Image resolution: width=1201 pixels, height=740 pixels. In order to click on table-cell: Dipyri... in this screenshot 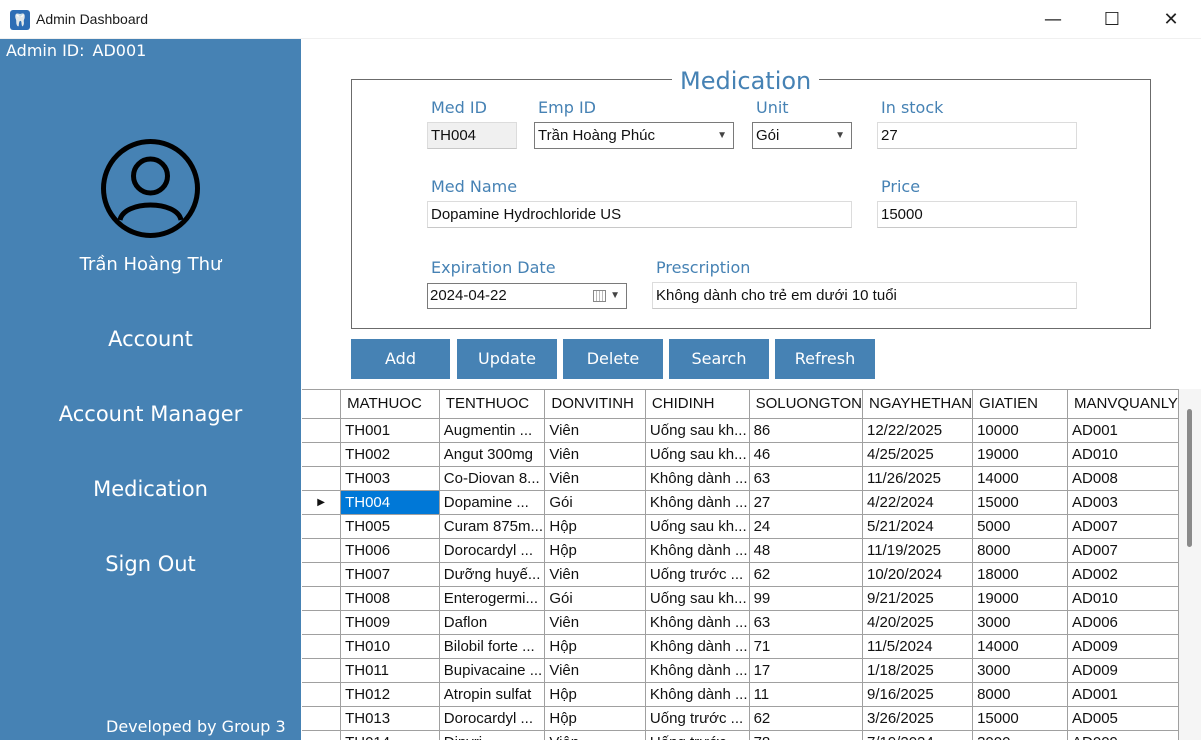, I will do `click(492, 735)`.